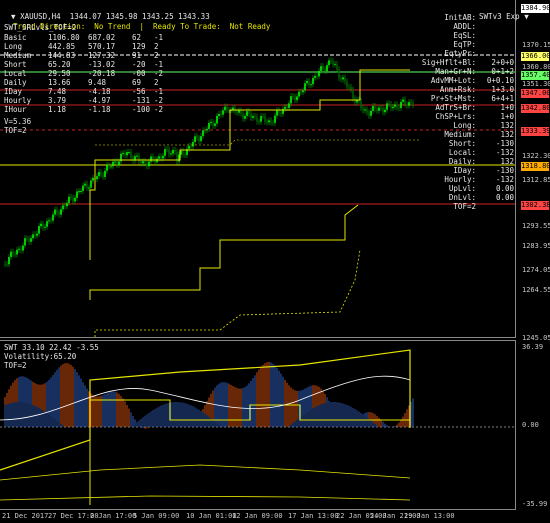 This screenshot has height=523, width=550. Describe the element at coordinates (15, 37) in the screenshot. I see `signal-cell-name: Basic` at that location.